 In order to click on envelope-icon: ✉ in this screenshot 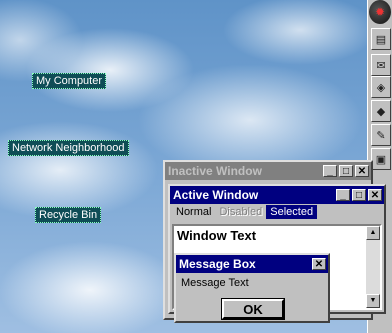, I will do `click(381, 65)`.